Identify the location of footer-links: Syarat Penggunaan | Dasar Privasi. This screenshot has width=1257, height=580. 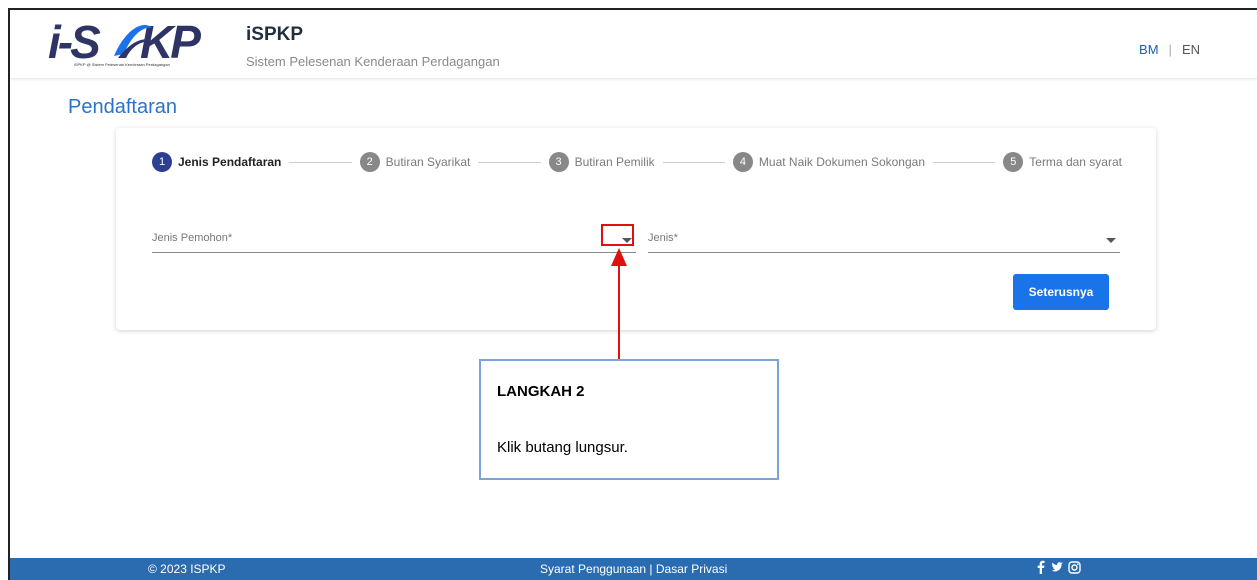
(633, 569).